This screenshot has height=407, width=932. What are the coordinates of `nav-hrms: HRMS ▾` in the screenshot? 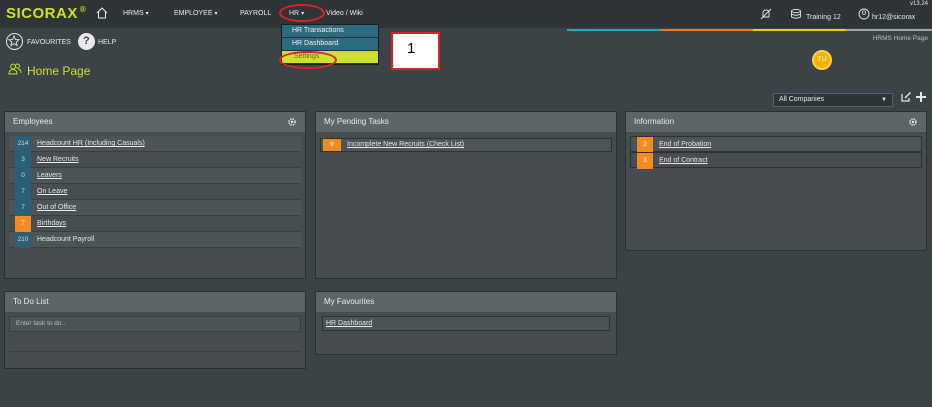 It's located at (136, 13).